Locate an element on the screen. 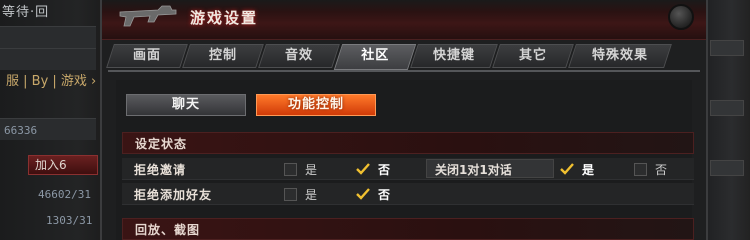  setting-label: 拒绝添加好友 is located at coordinates (173, 195).